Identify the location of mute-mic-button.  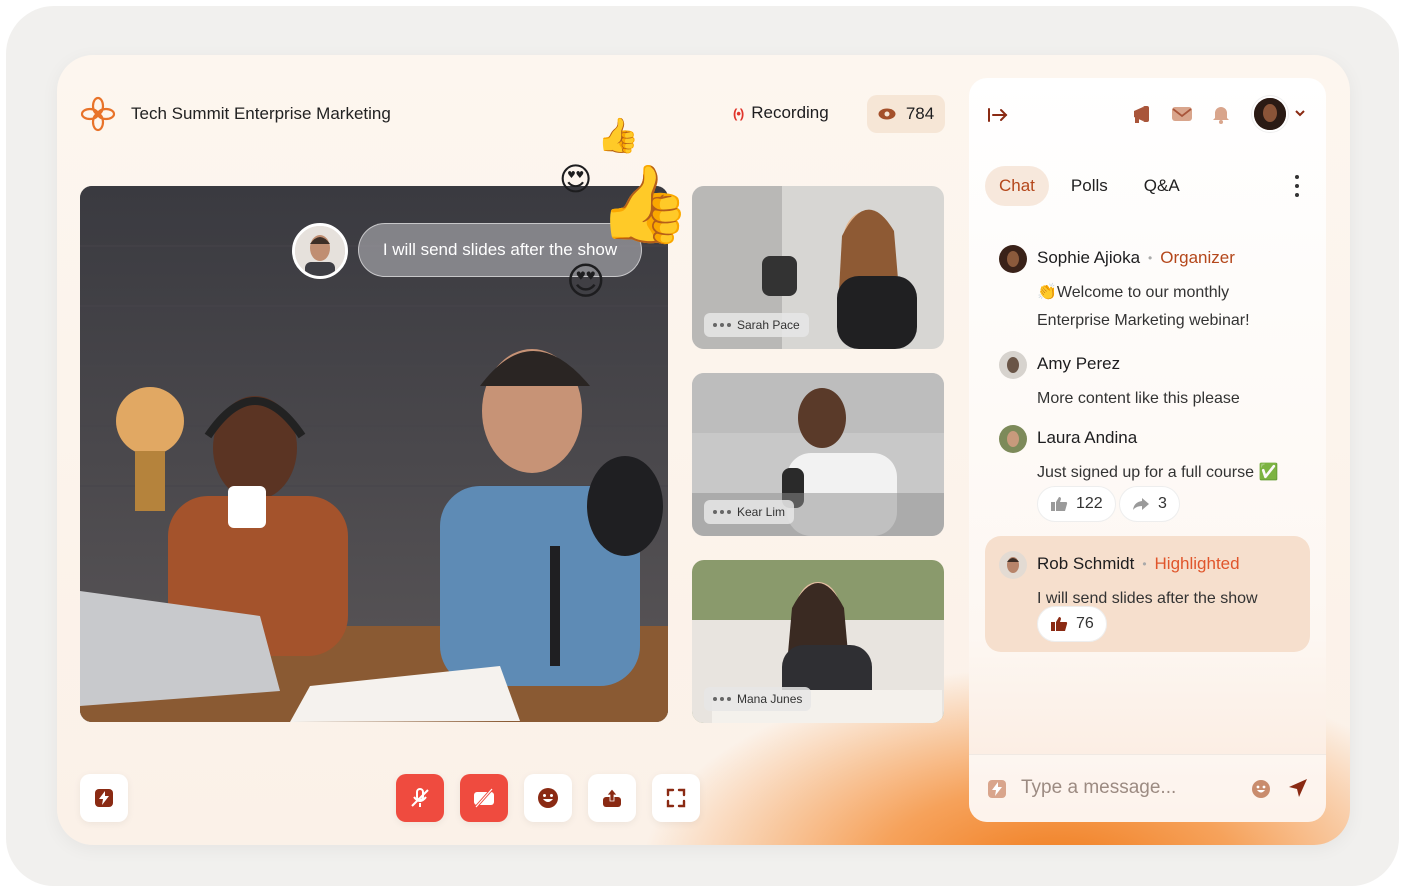
(420, 798).